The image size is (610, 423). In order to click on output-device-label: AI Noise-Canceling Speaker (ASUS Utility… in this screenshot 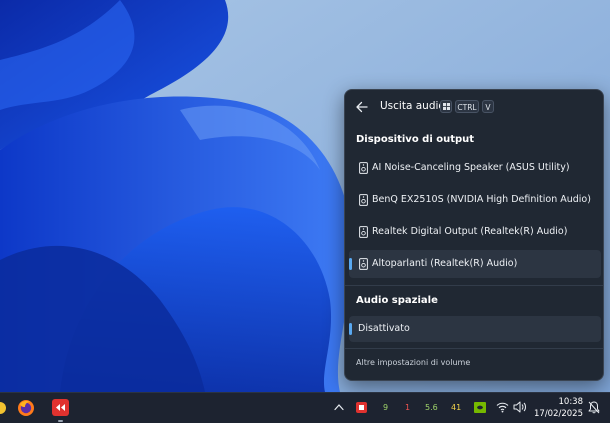, I will do `click(471, 167)`.